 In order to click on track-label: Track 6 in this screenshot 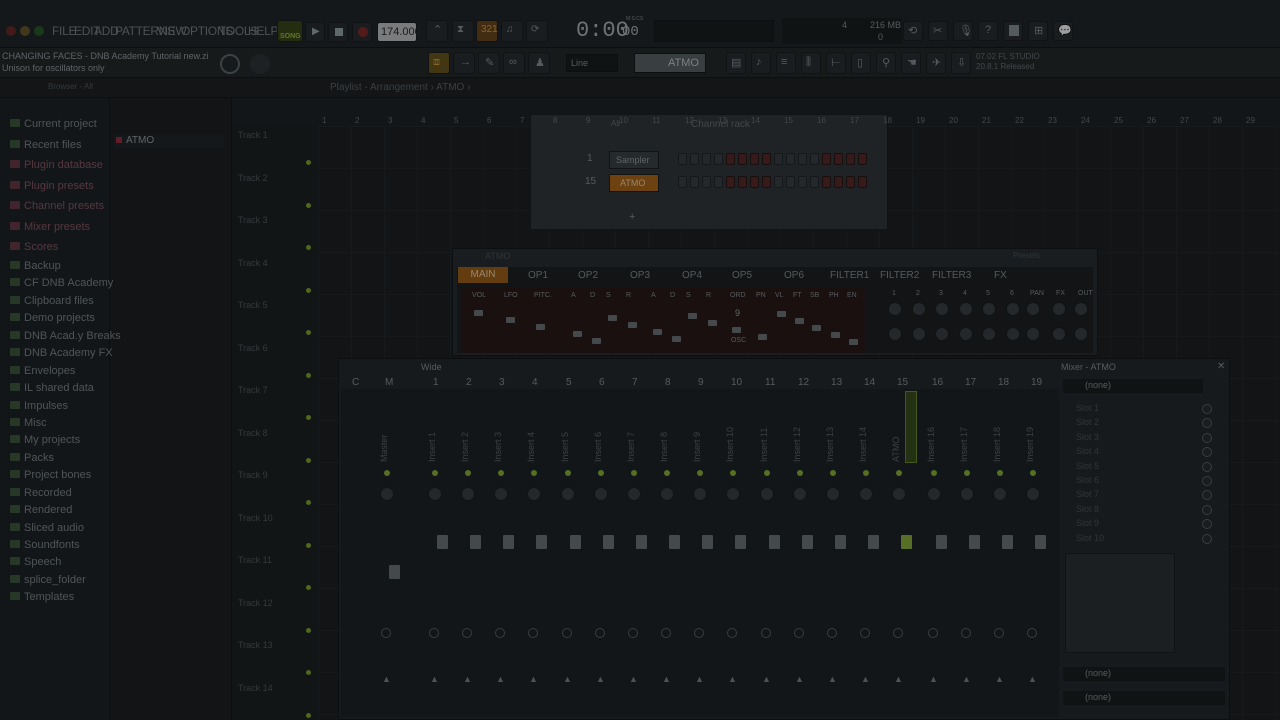, I will do `click(253, 348)`.